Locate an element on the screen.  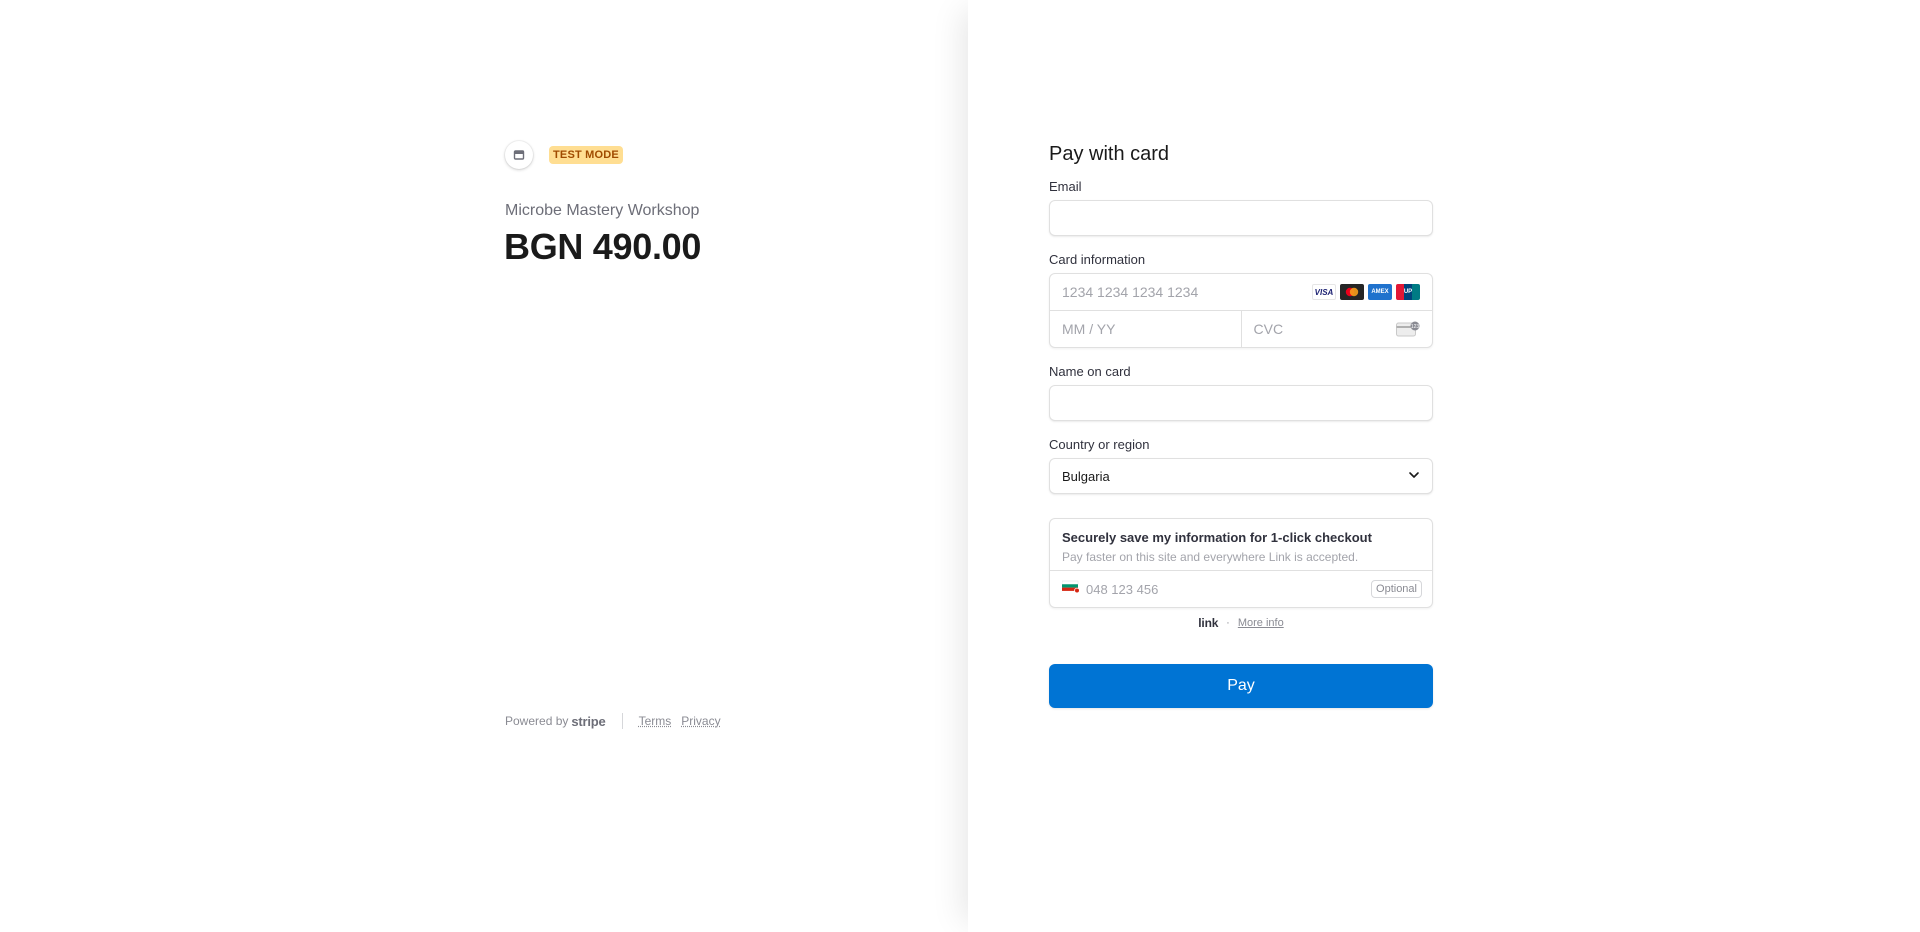
amex-icon: AMEX is located at coordinates (1380, 292).